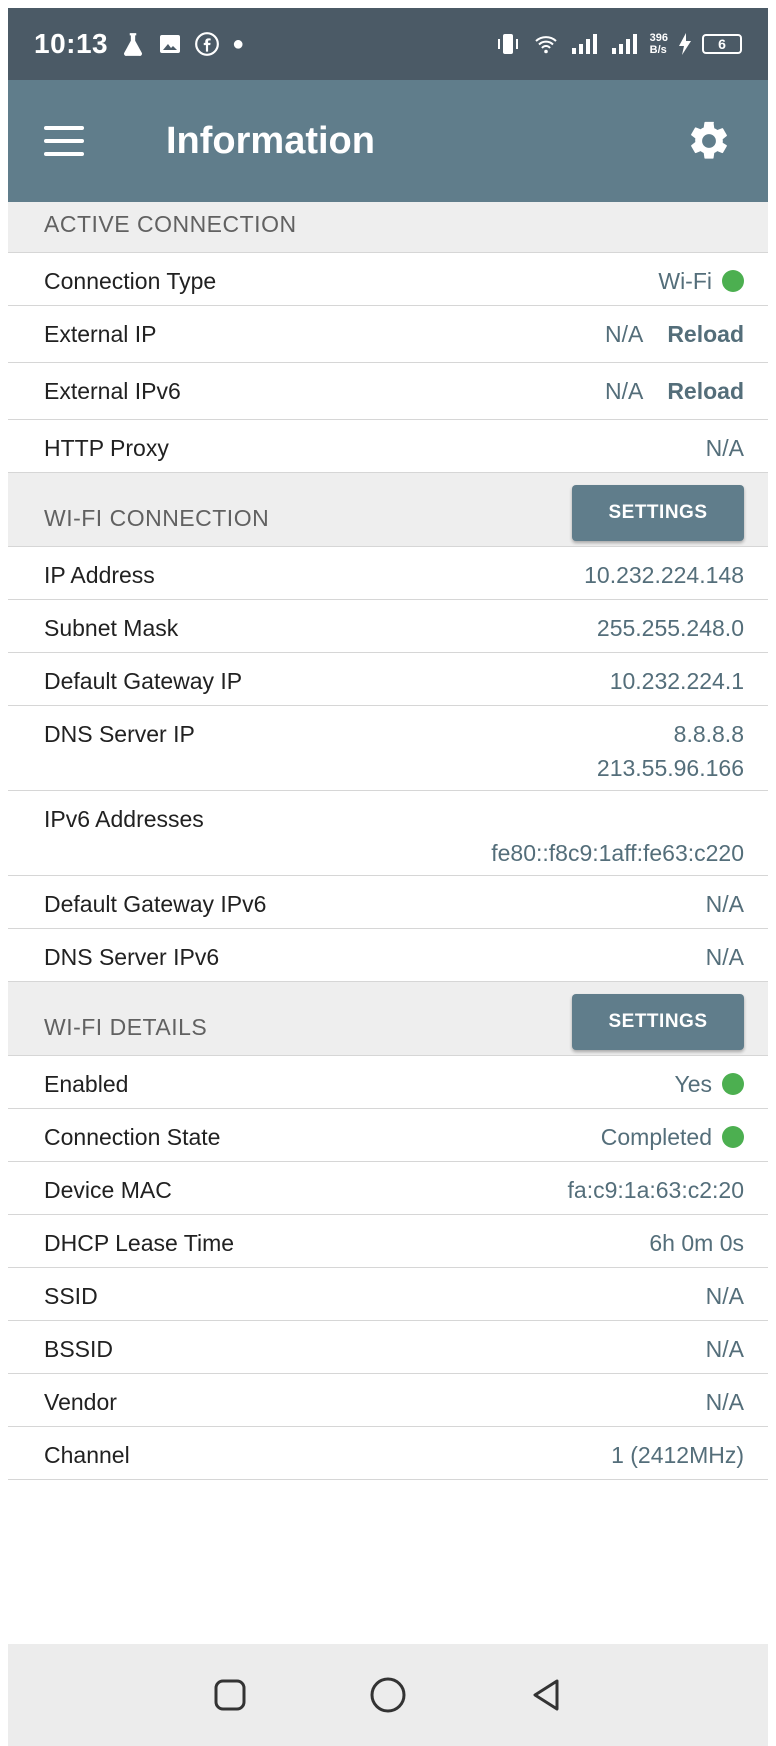  I want to click on recent-apps-icon, so click(230, 1695).